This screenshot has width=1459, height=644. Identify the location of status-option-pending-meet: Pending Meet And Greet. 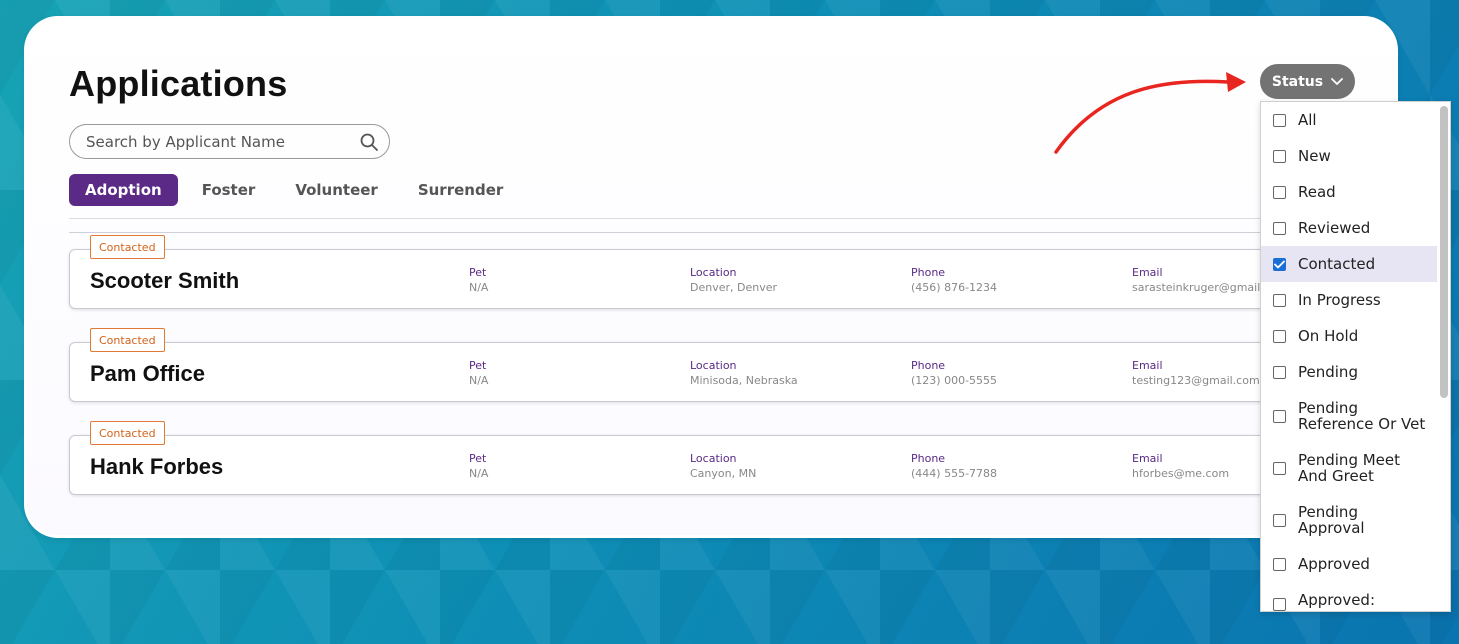
(1349, 468).